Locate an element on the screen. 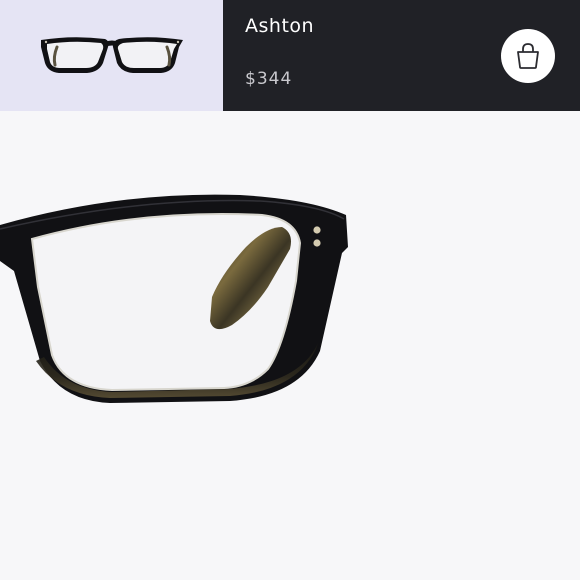 The width and height of the screenshot is (580, 580). product-info: Ashton $344 is located at coordinates (401, 55).